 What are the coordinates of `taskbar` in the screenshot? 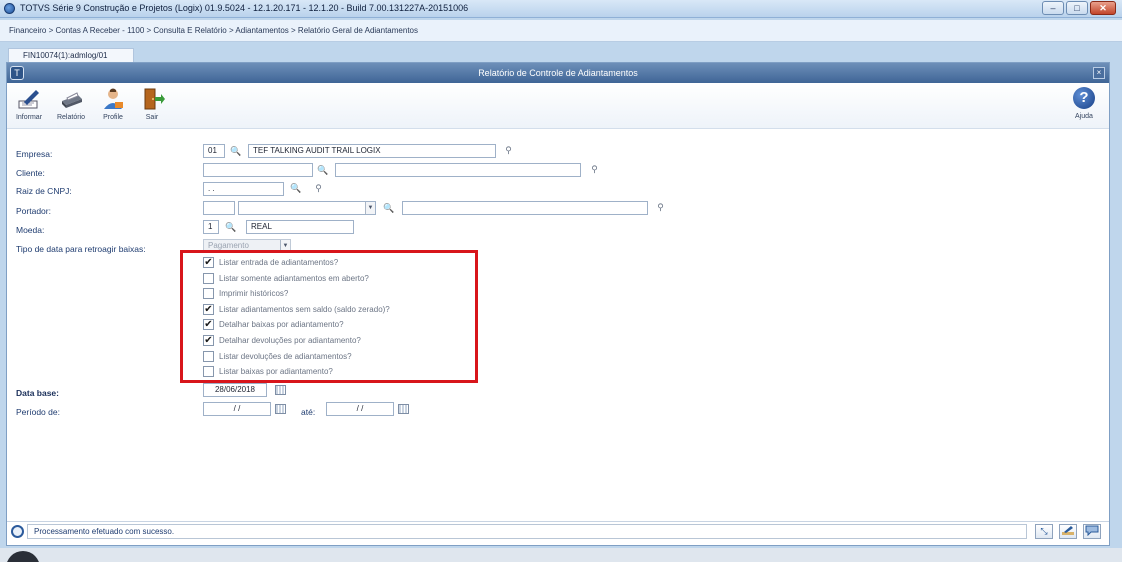 It's located at (561, 555).